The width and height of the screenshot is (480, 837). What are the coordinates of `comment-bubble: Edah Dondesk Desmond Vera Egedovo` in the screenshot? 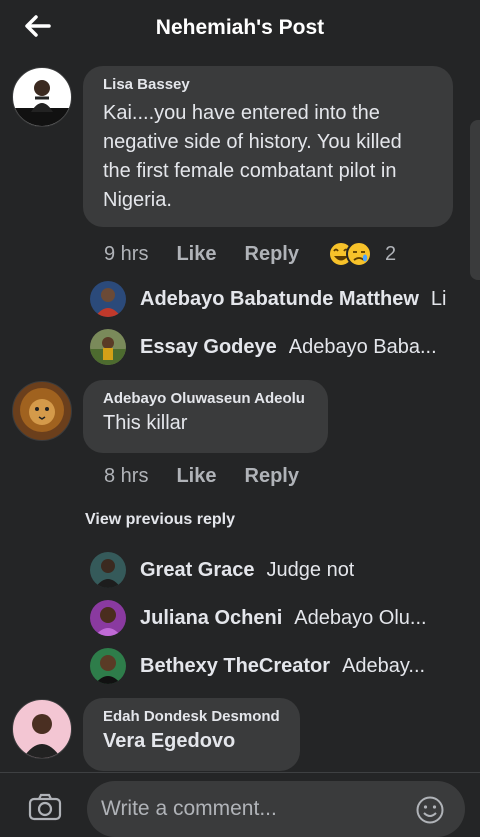 It's located at (191, 734).